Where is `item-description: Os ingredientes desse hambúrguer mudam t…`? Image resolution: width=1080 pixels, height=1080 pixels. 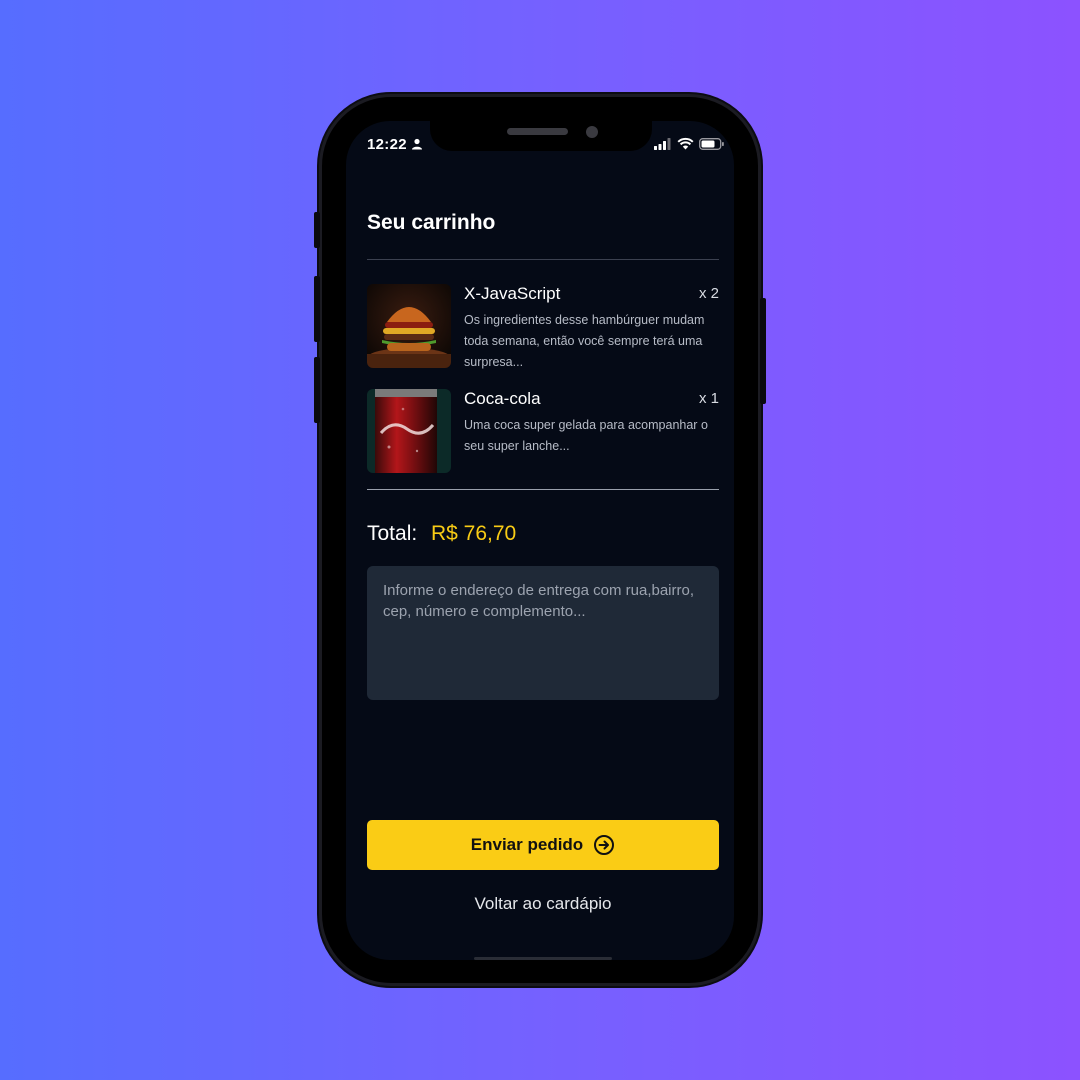
item-description: Os ingredientes desse hambúrguer mudam t… is located at coordinates (584, 341).